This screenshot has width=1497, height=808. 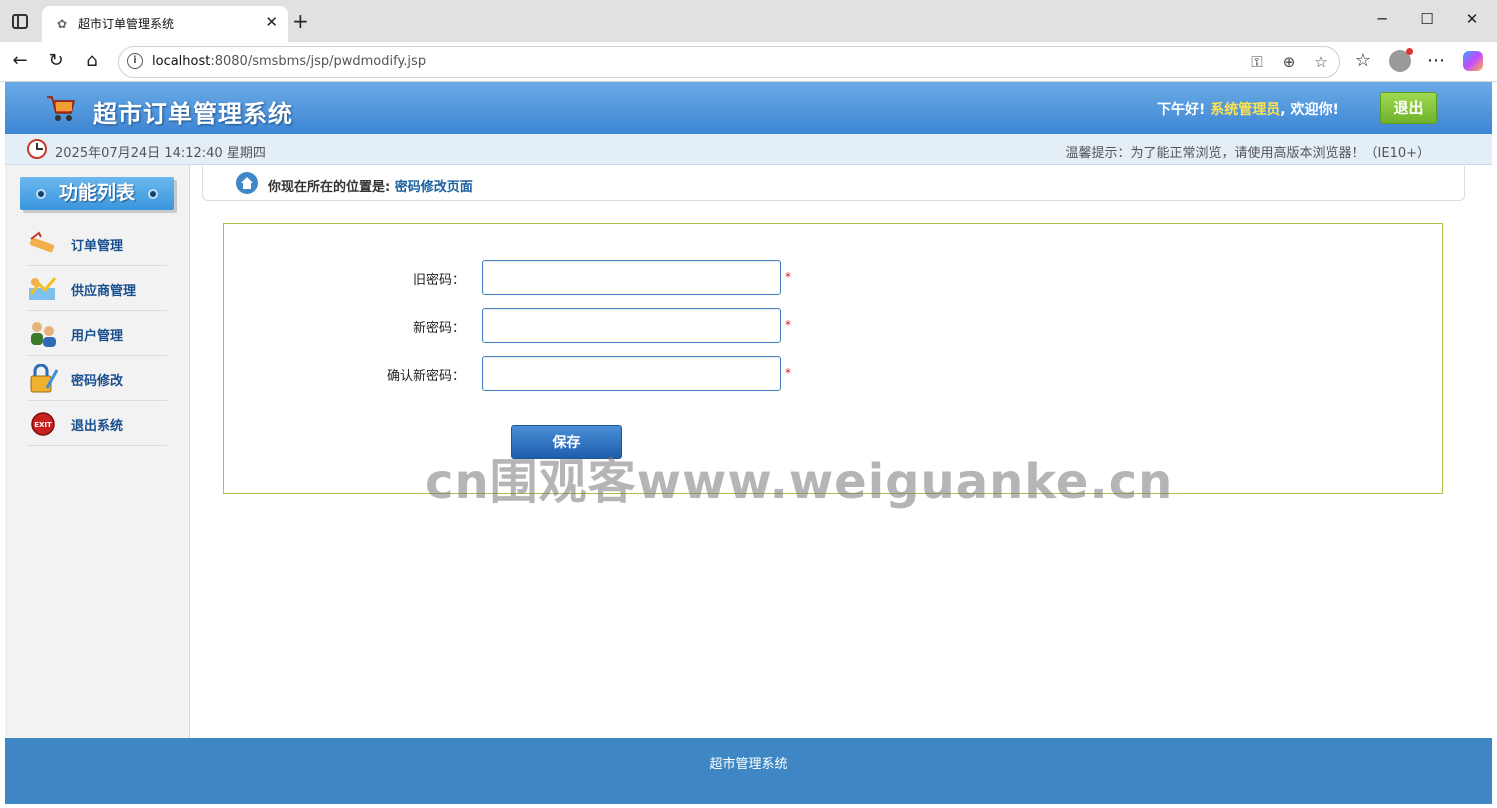 I want to click on logout-button: 退出, so click(x=1408, y=108).